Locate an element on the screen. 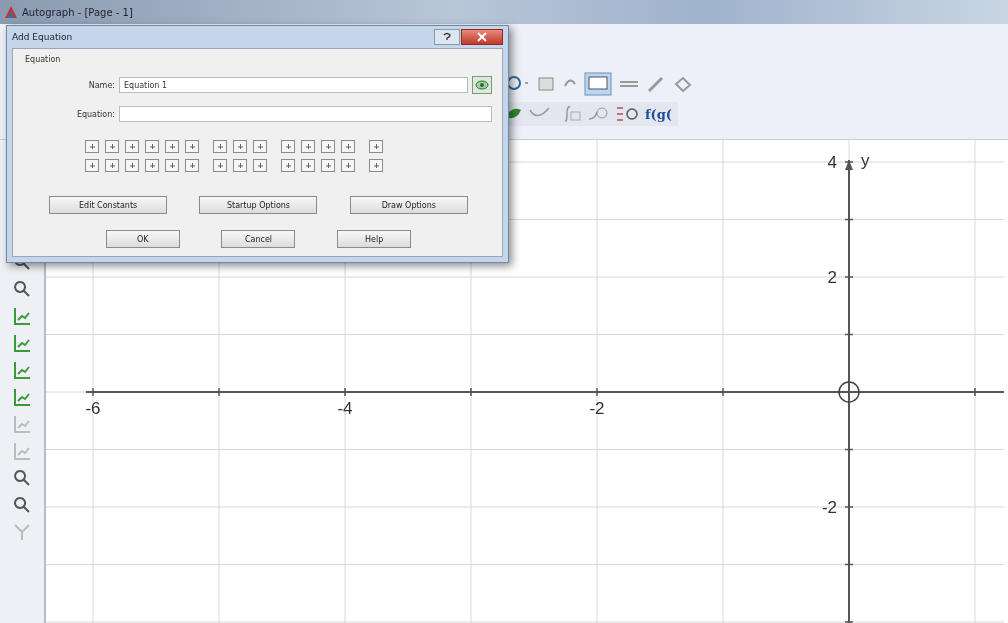 Image resolution: width=1008 pixels, height=623 pixels. dialog-button: Cancel is located at coordinates (258, 239).